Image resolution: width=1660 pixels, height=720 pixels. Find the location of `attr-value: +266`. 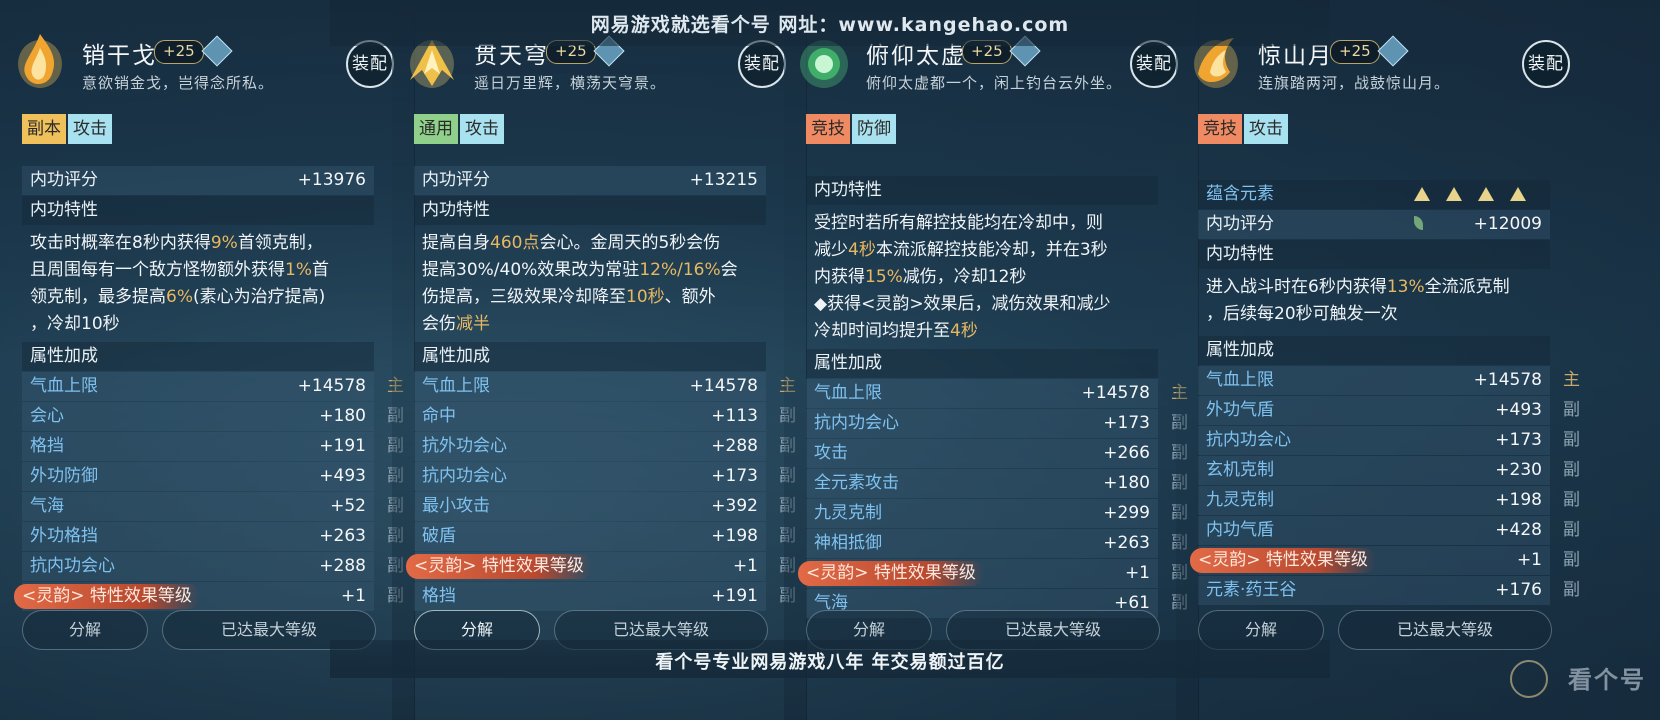

attr-value: +266 is located at coordinates (1126, 453).